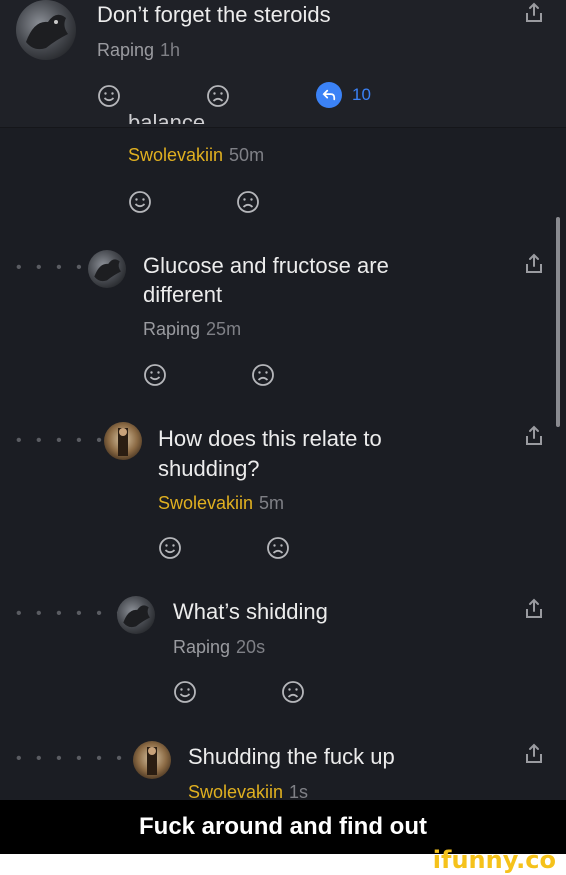  Describe the element at coordinates (125, 50) in the screenshot. I see `post-username: Raping` at that location.